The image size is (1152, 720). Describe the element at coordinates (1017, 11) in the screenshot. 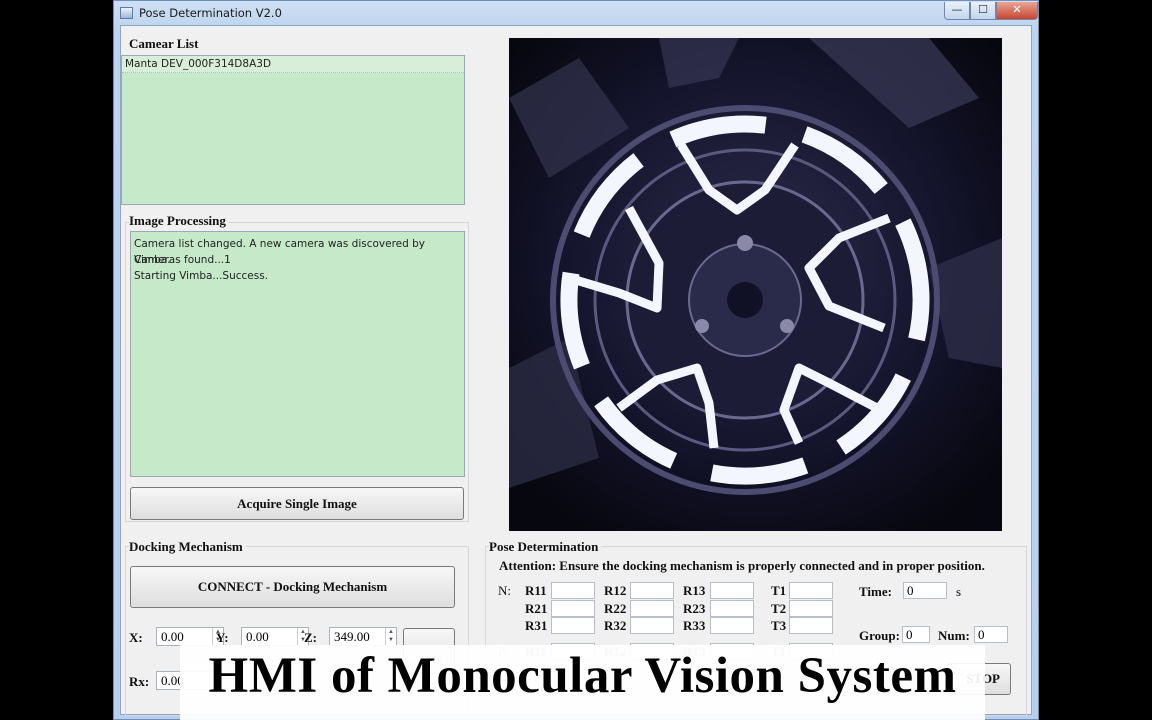

I see `close-button: ✕` at that location.